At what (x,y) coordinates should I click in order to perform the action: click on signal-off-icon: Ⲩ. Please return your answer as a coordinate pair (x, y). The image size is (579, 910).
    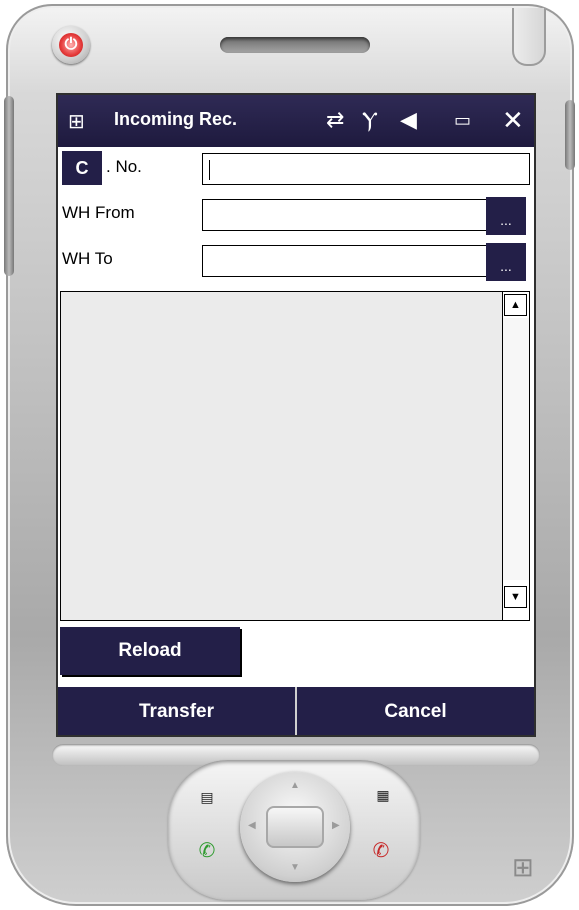
    Looking at the image, I should click on (370, 120).